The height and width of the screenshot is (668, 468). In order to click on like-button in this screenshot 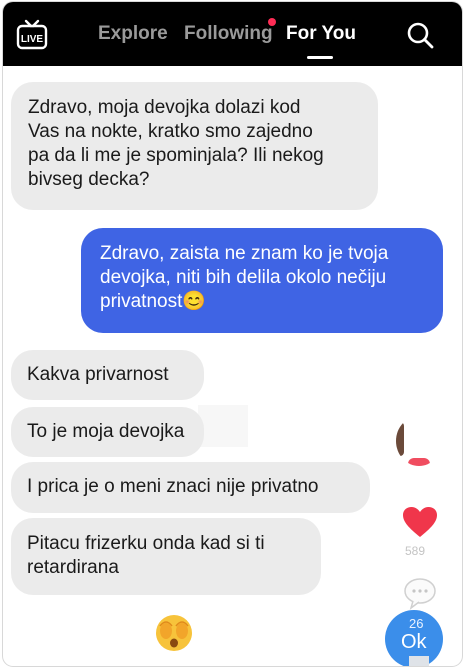, I will do `click(420, 522)`.